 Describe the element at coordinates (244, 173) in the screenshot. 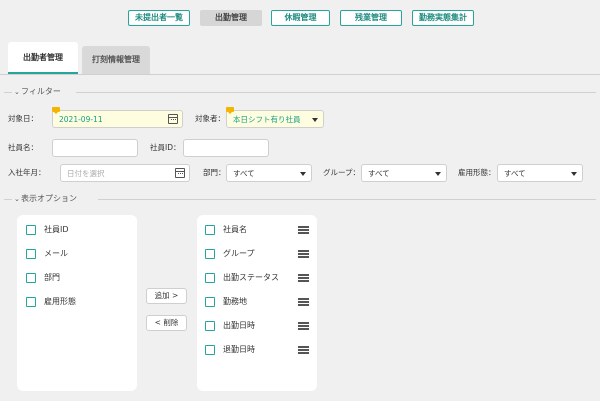

I see `department-value: すべて` at that location.